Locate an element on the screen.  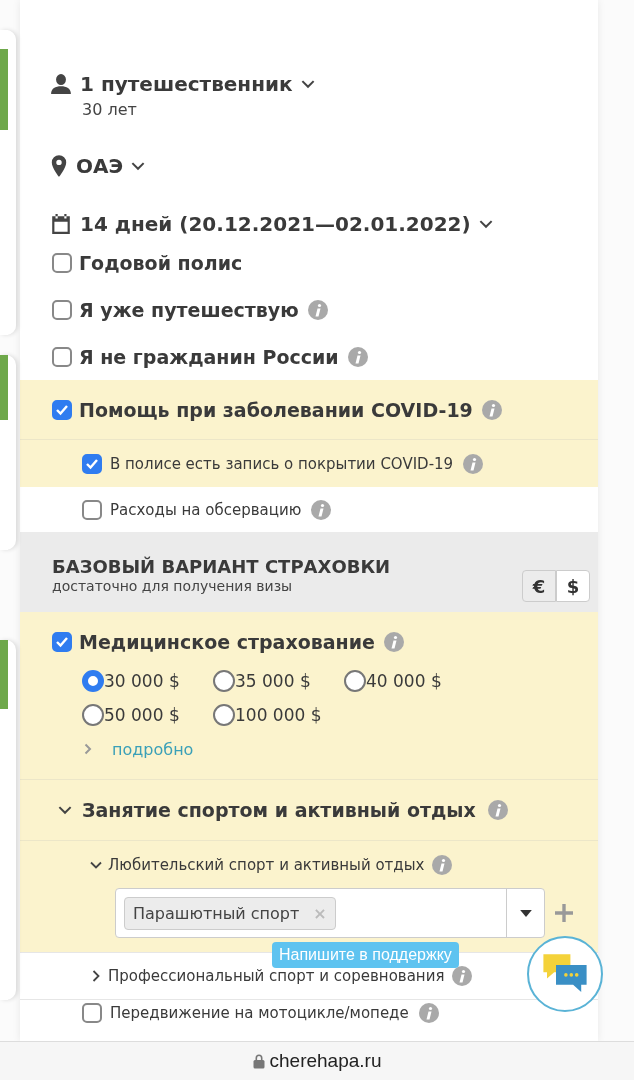
calendar-icon is located at coordinates (61, 224).